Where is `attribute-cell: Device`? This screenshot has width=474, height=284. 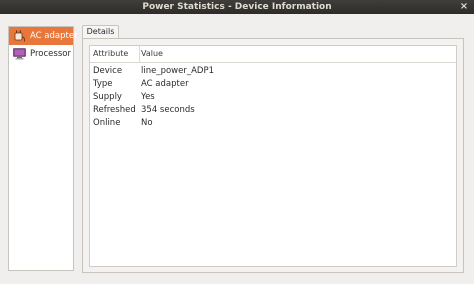 attribute-cell: Device is located at coordinates (108, 71).